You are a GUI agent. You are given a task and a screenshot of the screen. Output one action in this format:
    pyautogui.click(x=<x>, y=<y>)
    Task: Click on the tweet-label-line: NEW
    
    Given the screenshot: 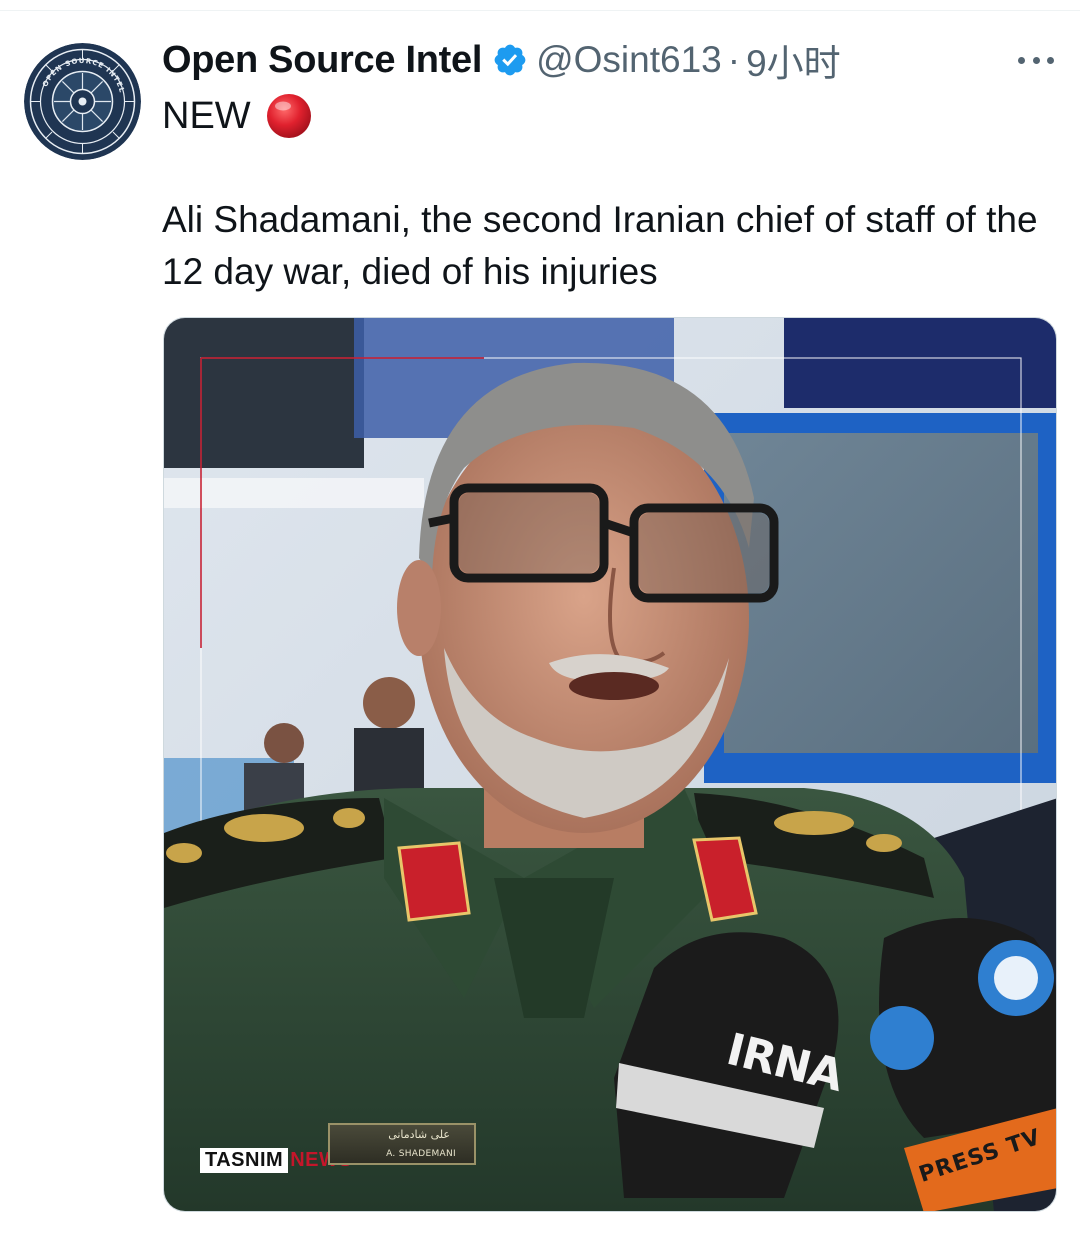 What is the action you would take?
    pyautogui.click(x=237, y=116)
    